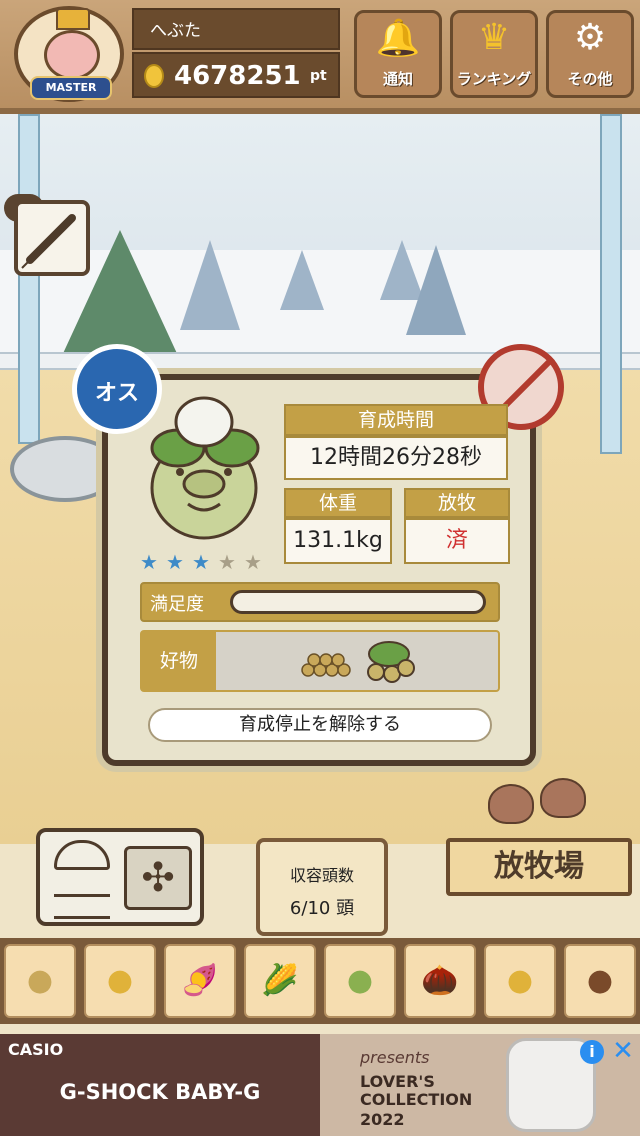 This screenshot has height=1136, width=640. I want to click on pasture-sign-button: 放牧場, so click(539, 867).